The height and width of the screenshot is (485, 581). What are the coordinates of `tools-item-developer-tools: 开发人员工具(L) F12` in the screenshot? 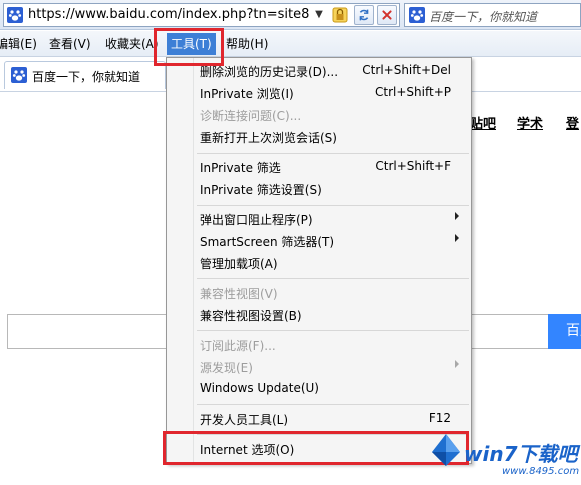 It's located at (319, 419).